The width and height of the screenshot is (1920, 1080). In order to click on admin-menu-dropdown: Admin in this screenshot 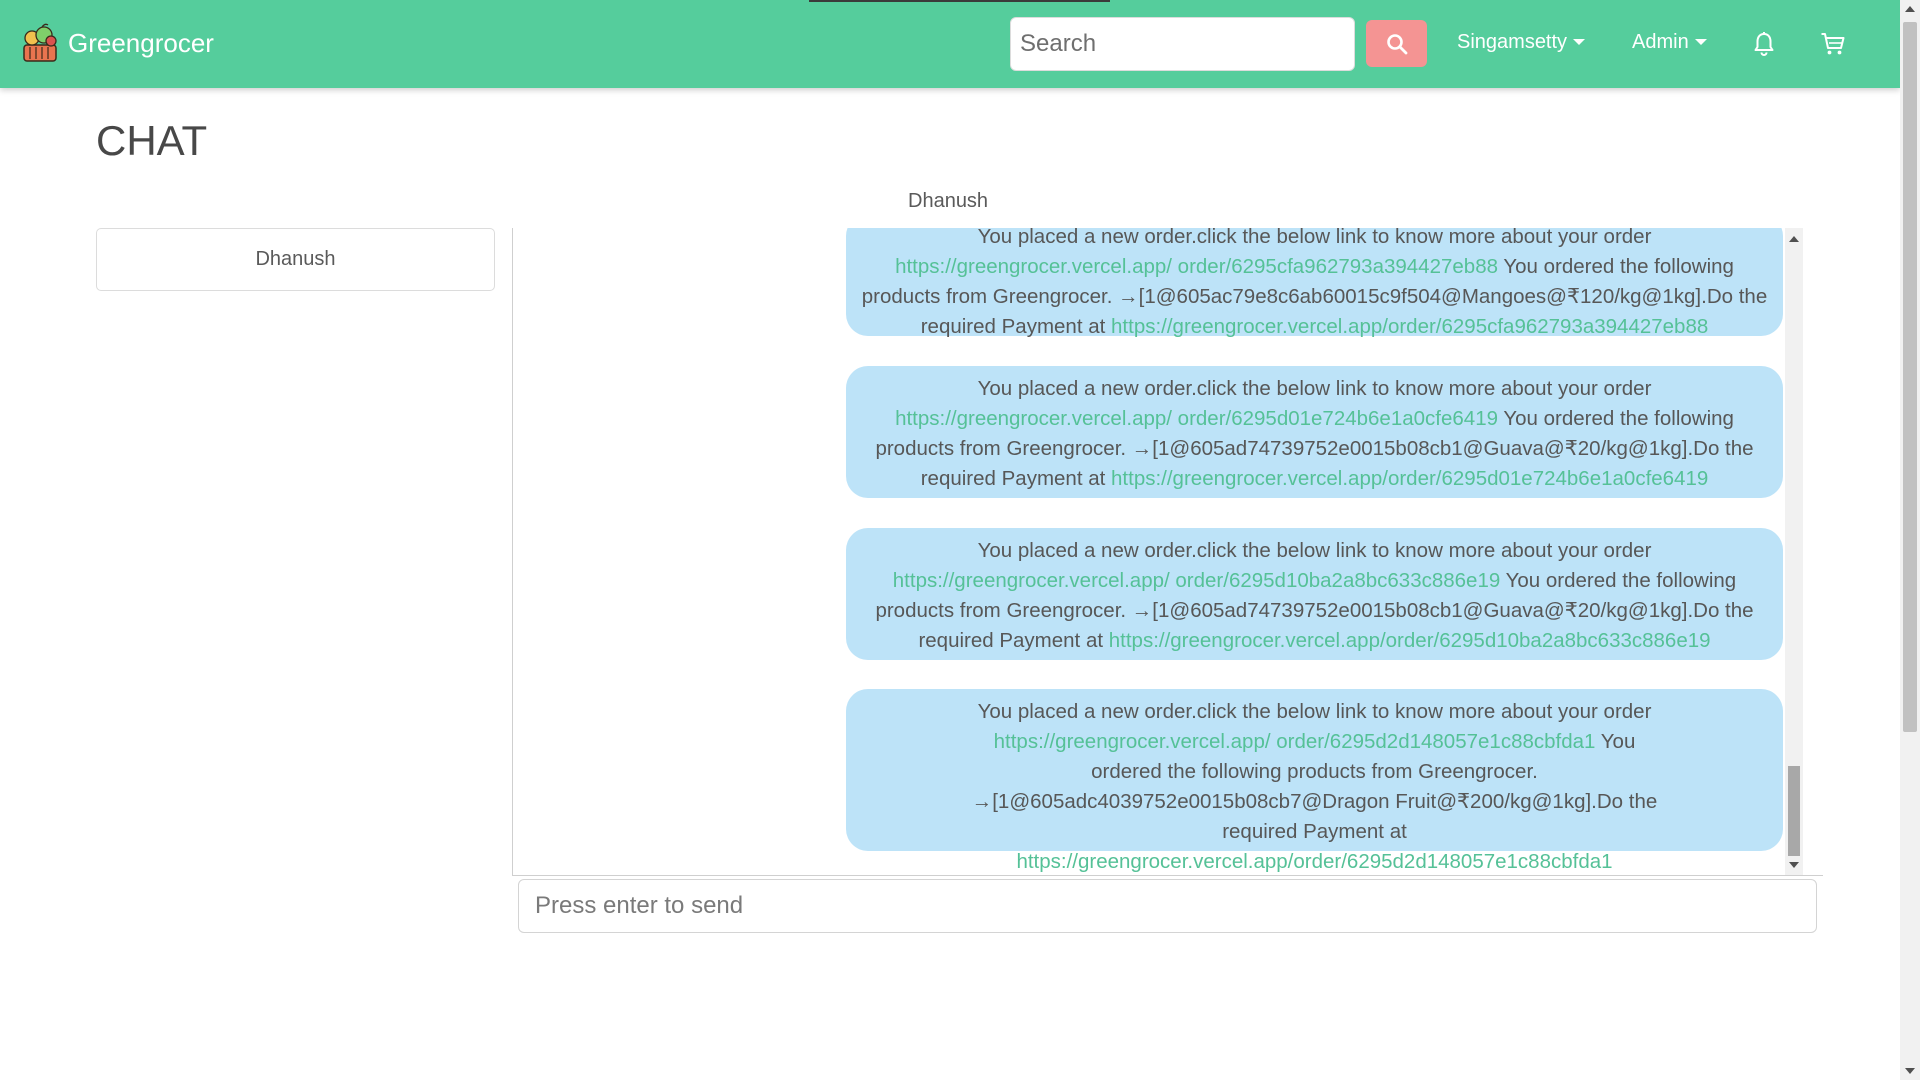, I will do `click(1669, 42)`.